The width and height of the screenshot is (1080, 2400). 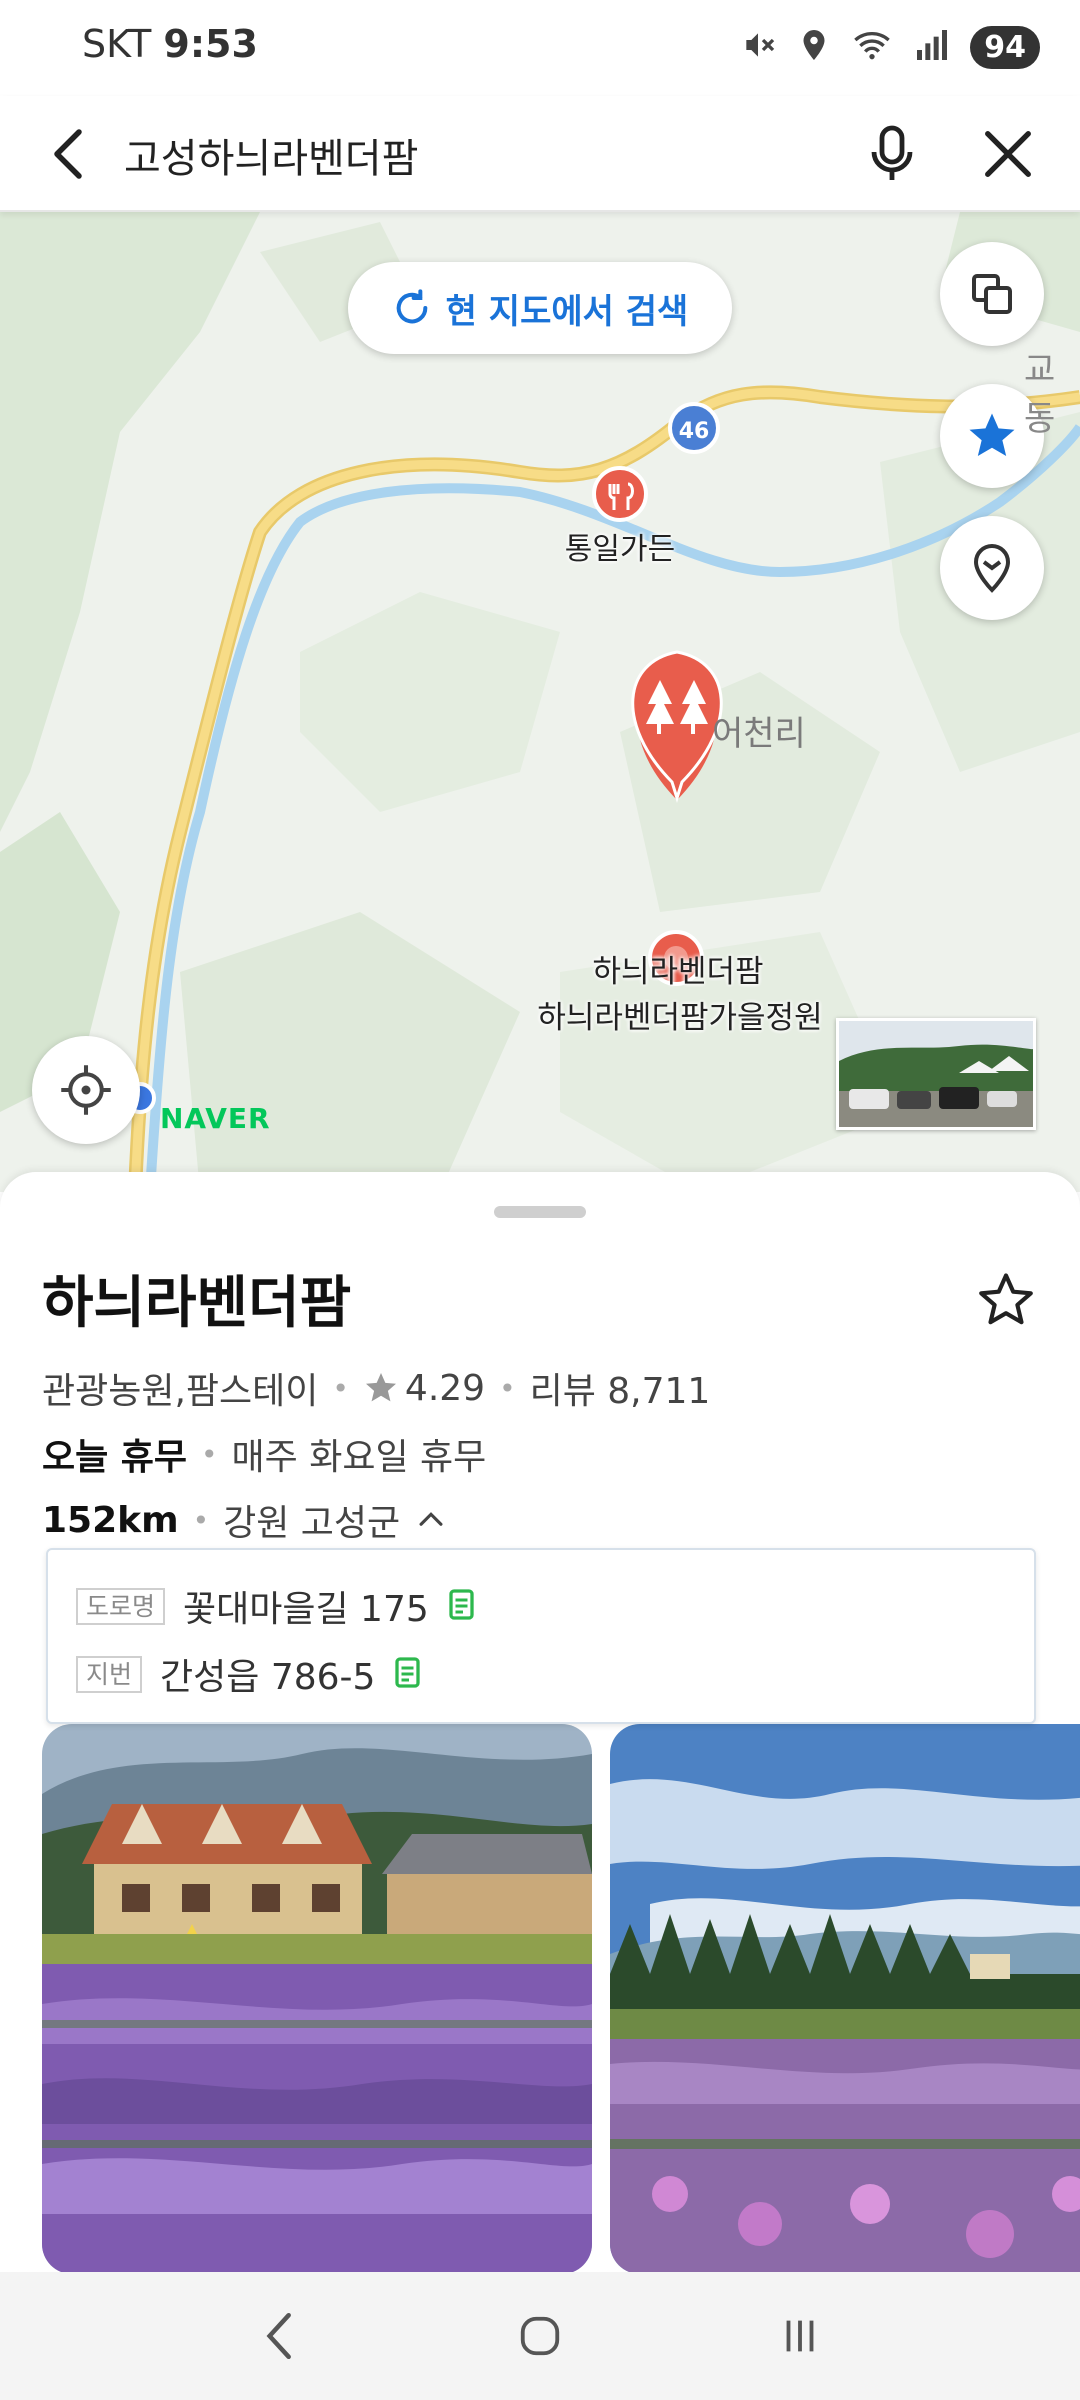 I want to click on nav-recents-icon, so click(x=800, y=2336).